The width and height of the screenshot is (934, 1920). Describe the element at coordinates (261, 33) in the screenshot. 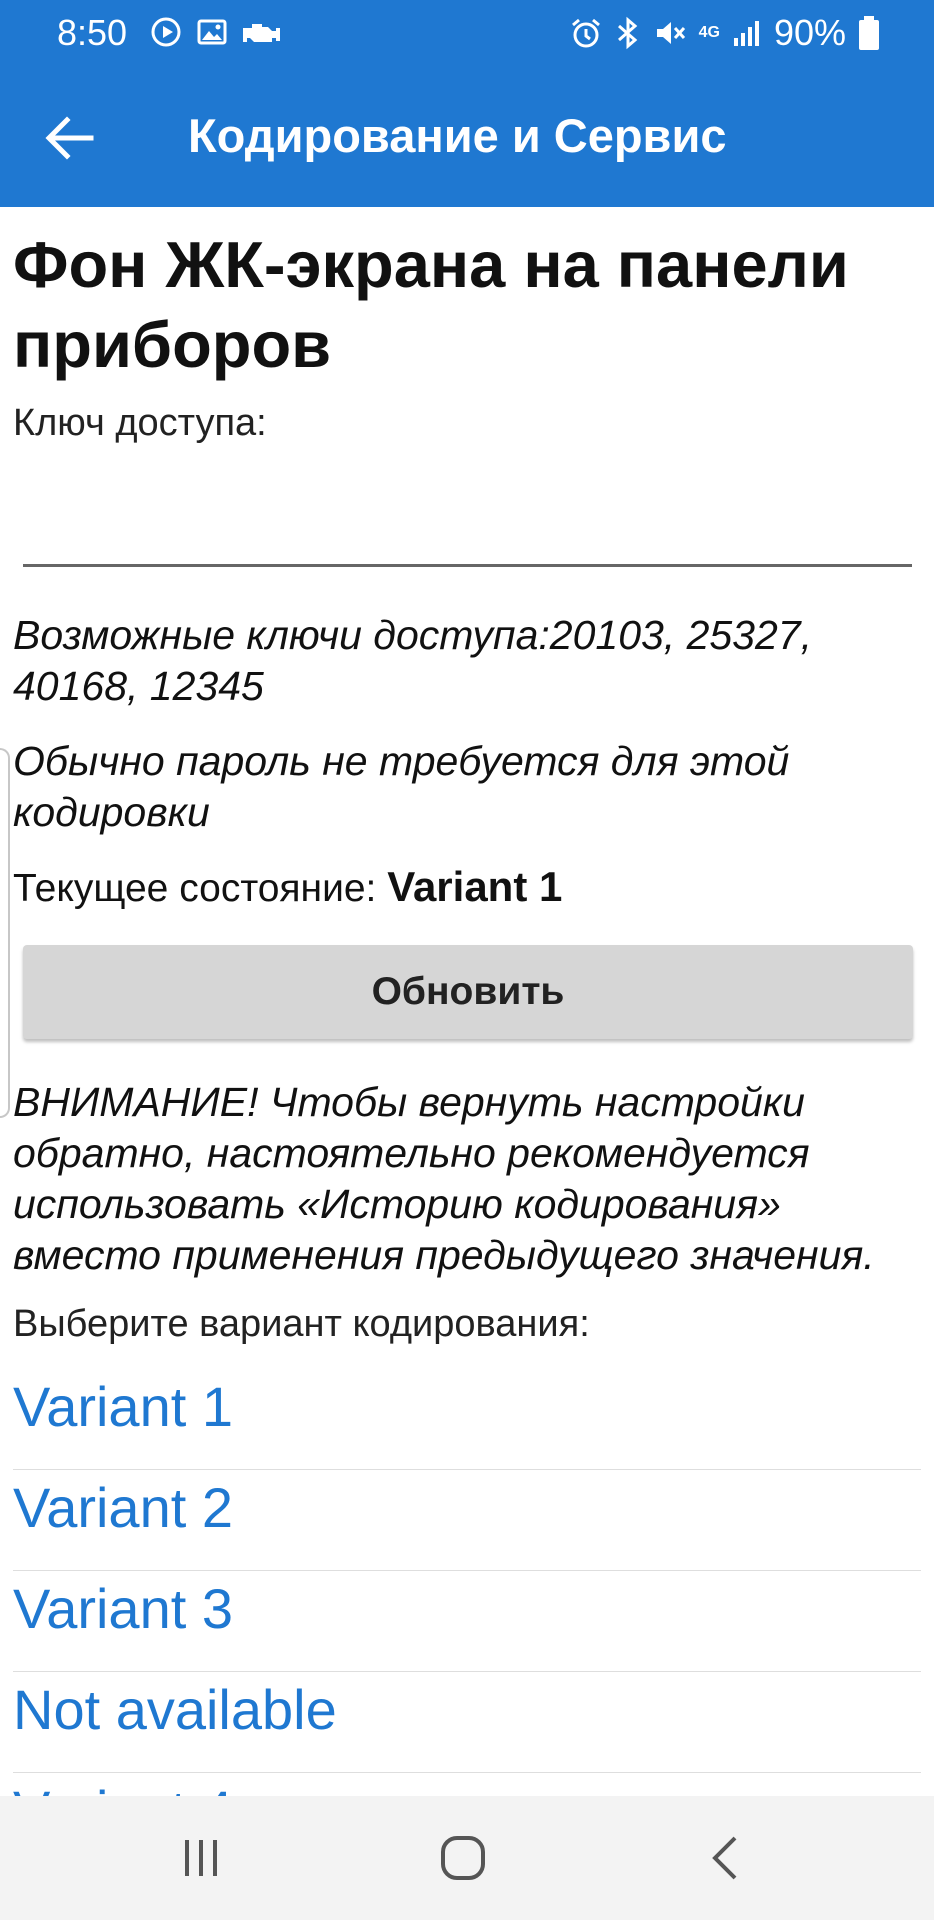

I see `engine-icon` at that location.